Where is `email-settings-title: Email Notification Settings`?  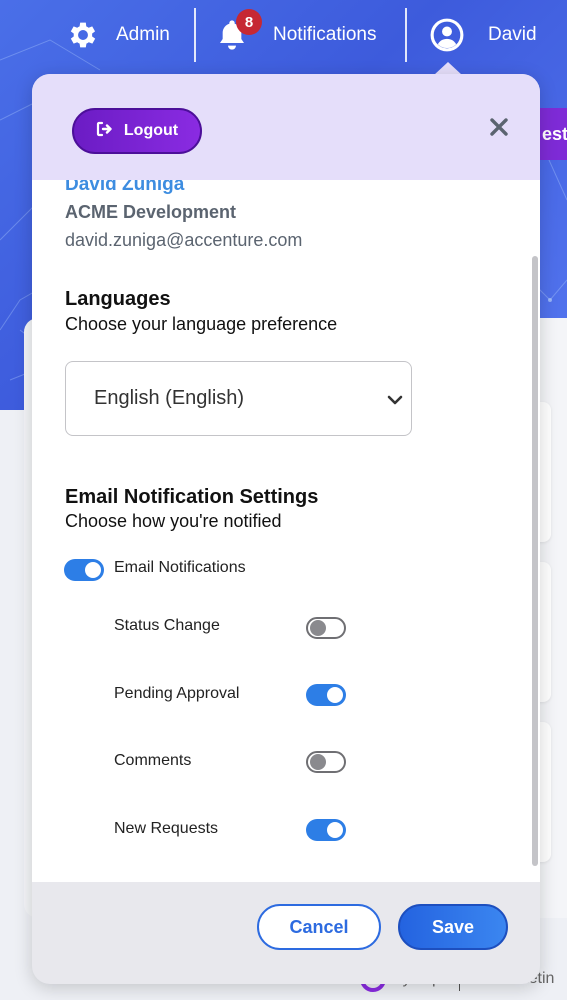 email-settings-title: Email Notification Settings is located at coordinates (192, 497).